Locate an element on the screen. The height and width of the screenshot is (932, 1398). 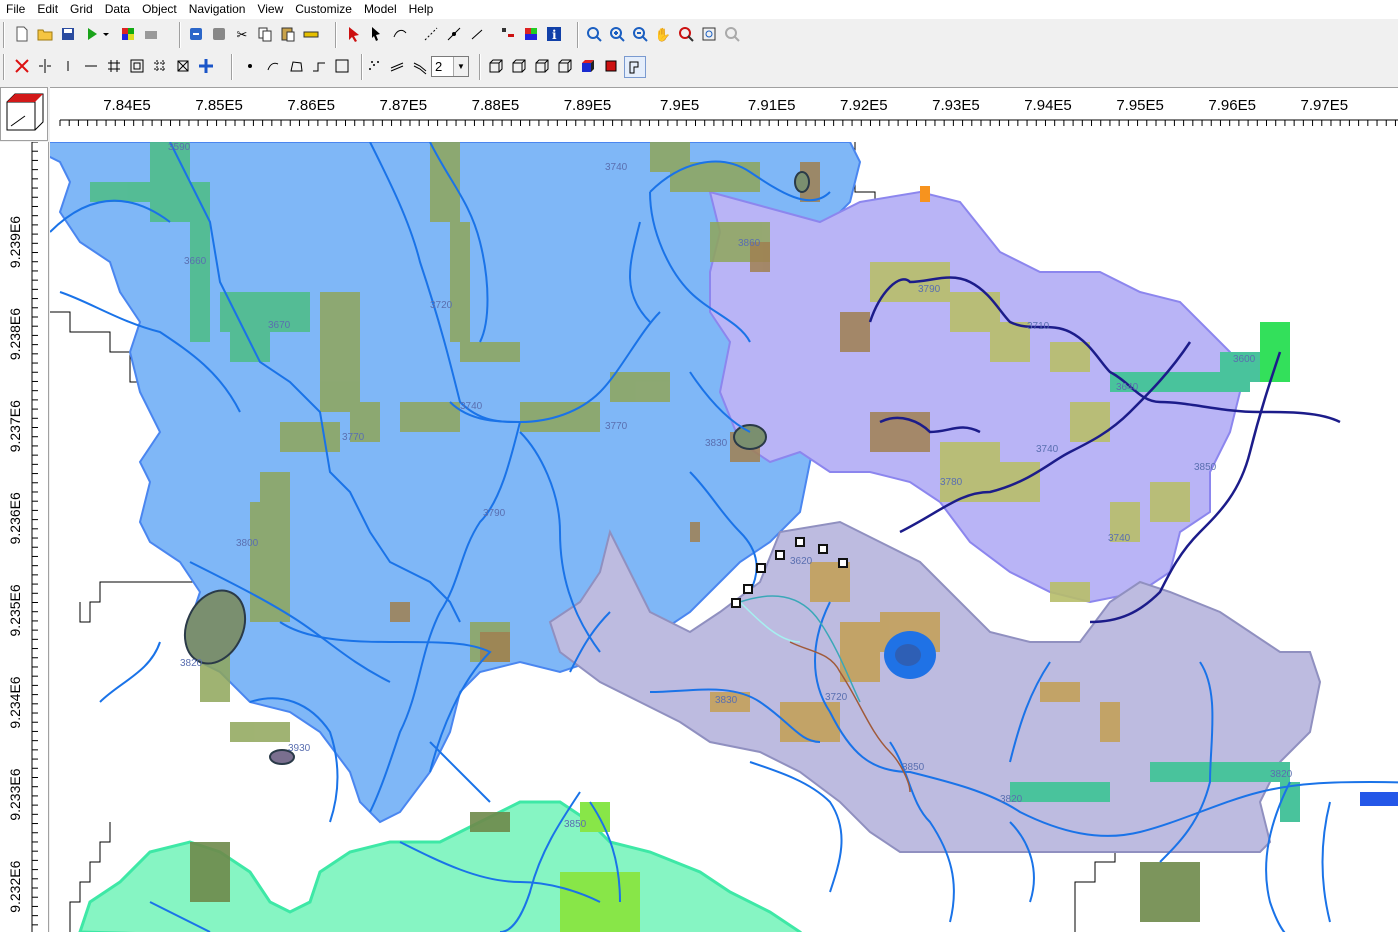
info-icon: i is located at coordinates (554, 34).